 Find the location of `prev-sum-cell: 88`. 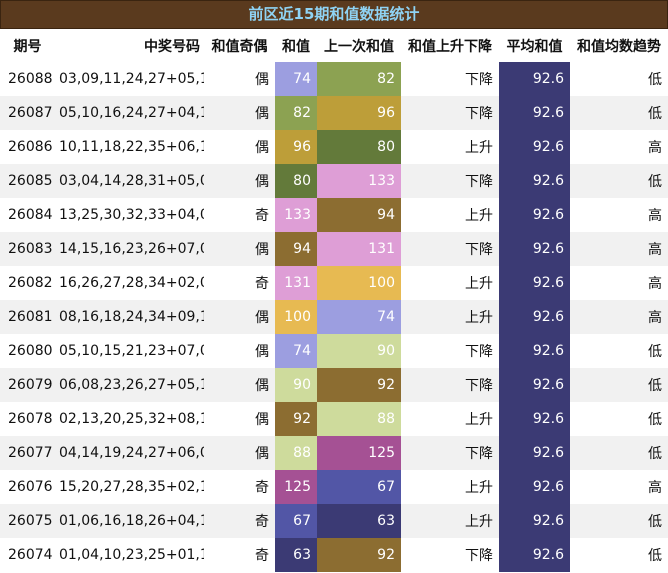

prev-sum-cell: 88 is located at coordinates (359, 419).